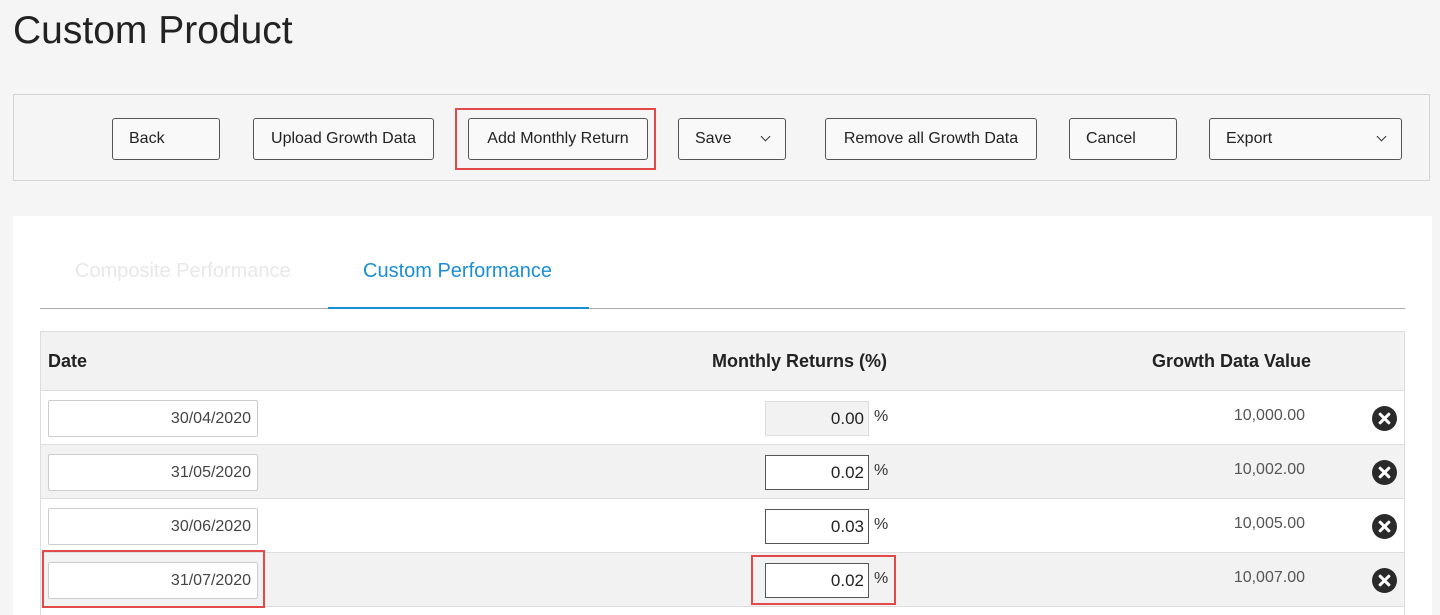 This screenshot has width=1440, height=615. I want to click on page-title: Custom Product, so click(153, 30).